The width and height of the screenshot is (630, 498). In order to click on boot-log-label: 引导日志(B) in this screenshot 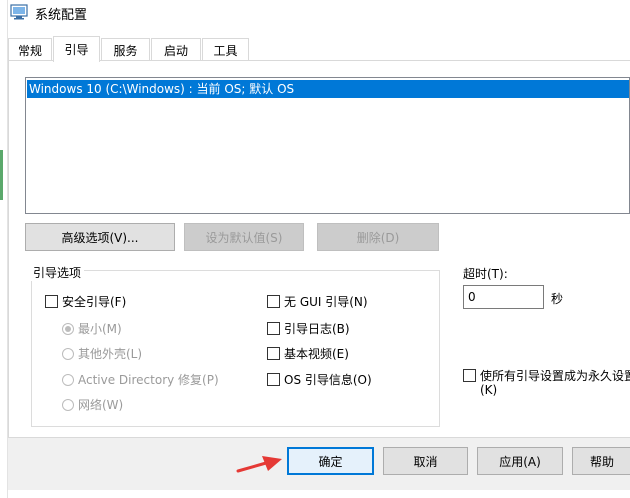, I will do `click(317, 329)`.